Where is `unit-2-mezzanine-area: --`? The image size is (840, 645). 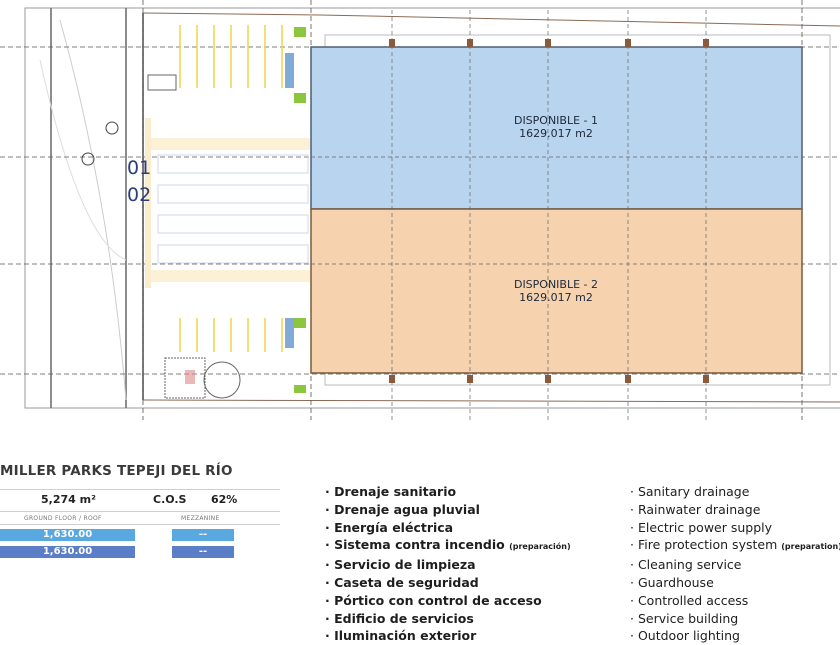 unit-2-mezzanine-area: -- is located at coordinates (203, 552).